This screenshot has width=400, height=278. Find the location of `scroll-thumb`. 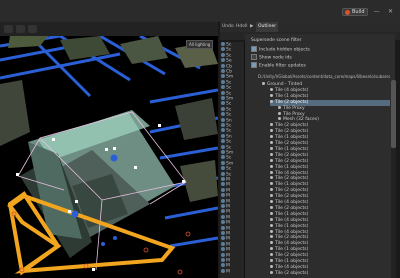

scroll-thumb is located at coordinates (393, 114).